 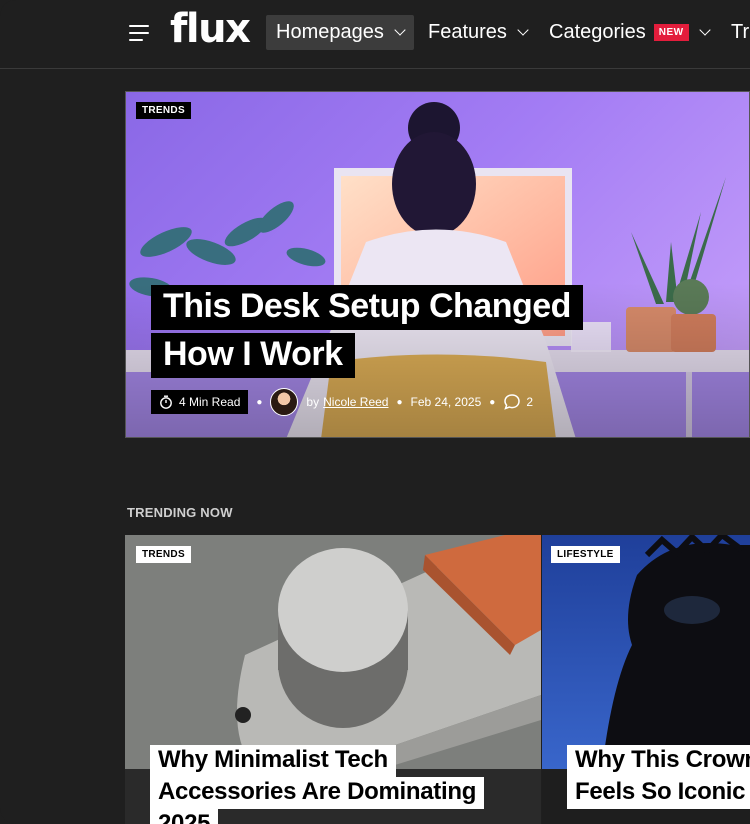 I want to click on nav-item-features: Features, so click(x=478, y=32).